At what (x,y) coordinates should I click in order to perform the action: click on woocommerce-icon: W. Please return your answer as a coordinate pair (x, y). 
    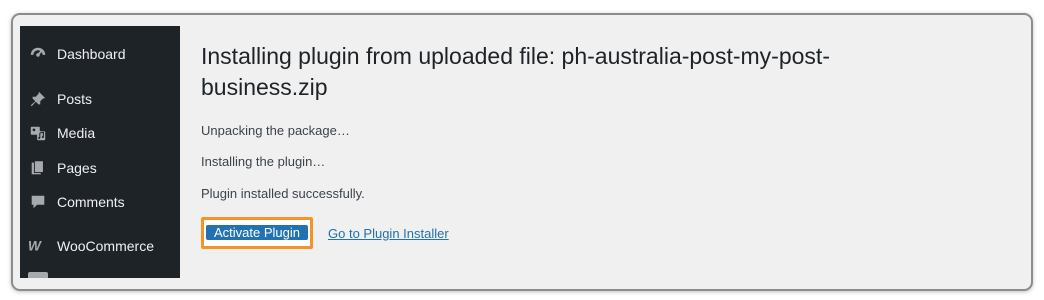
    Looking at the image, I should click on (38, 246).